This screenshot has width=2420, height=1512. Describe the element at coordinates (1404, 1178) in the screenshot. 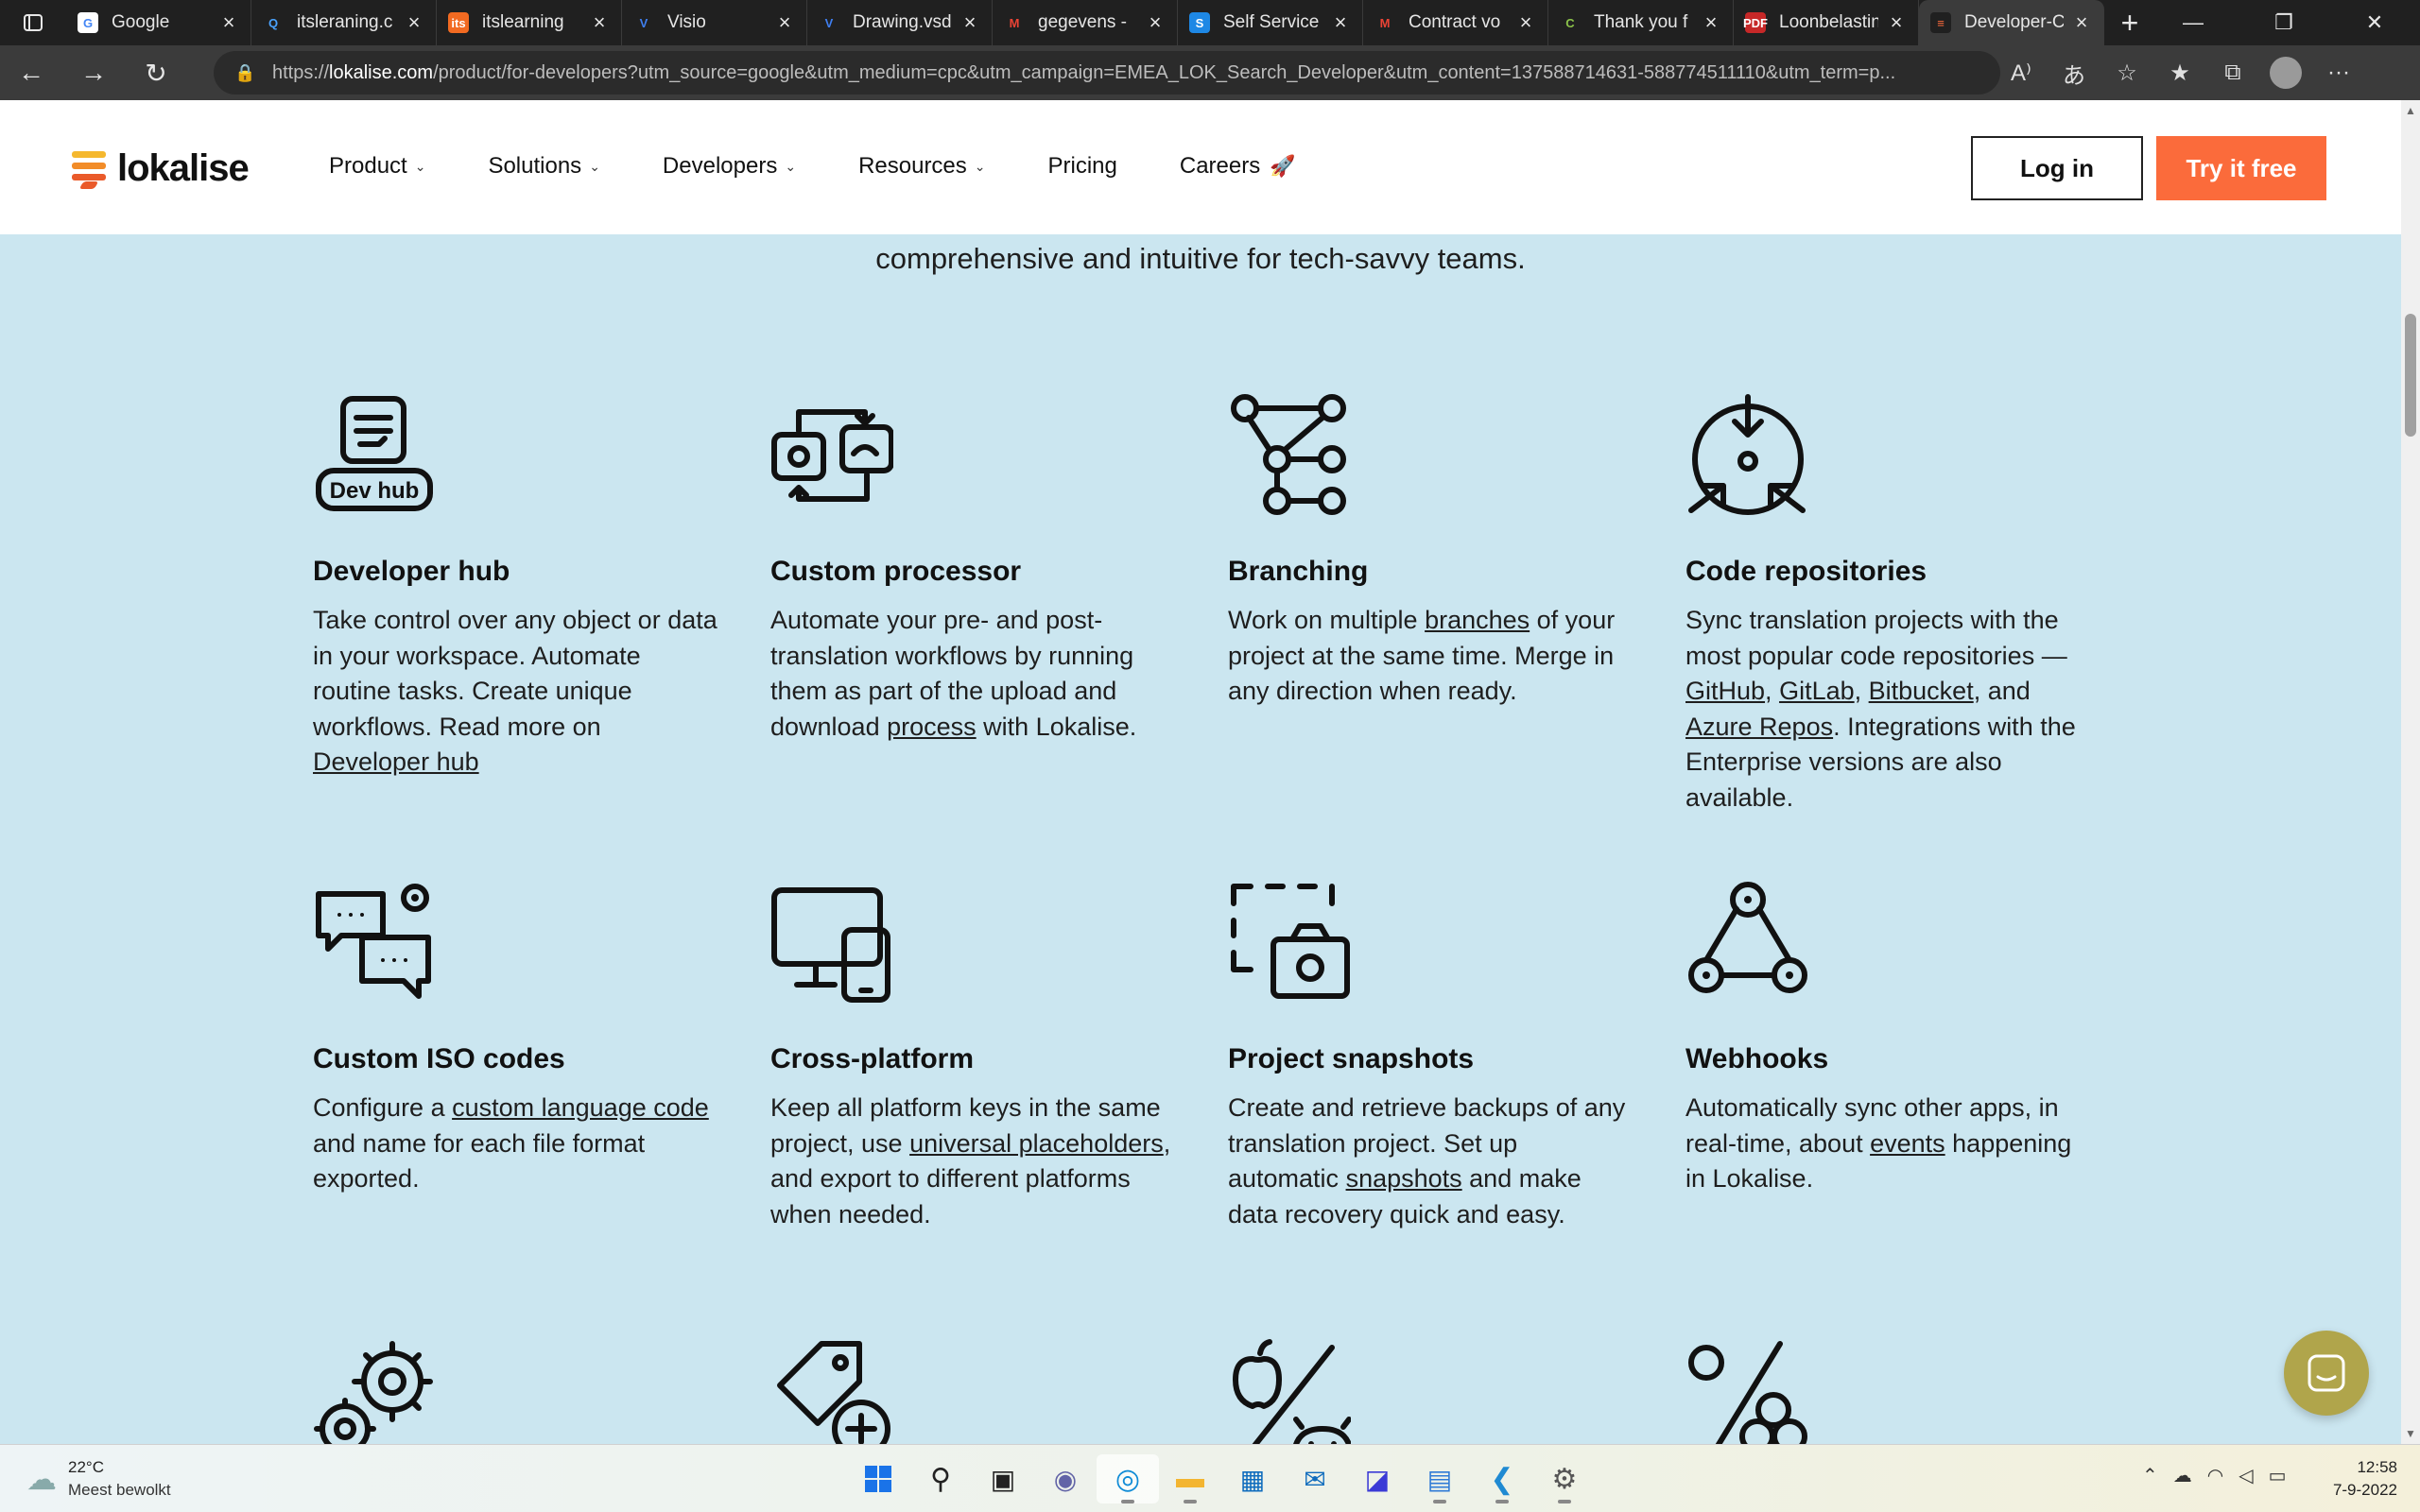

I see `feature-link: snapshots` at that location.